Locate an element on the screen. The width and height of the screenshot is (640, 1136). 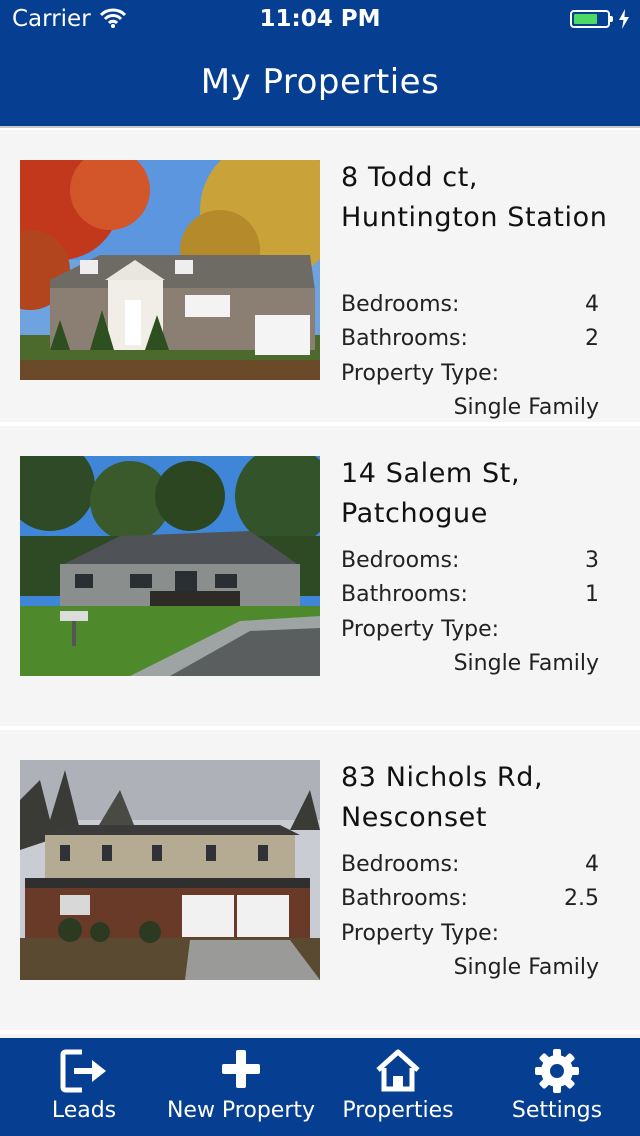
logout-icon is located at coordinates (83, 1071).